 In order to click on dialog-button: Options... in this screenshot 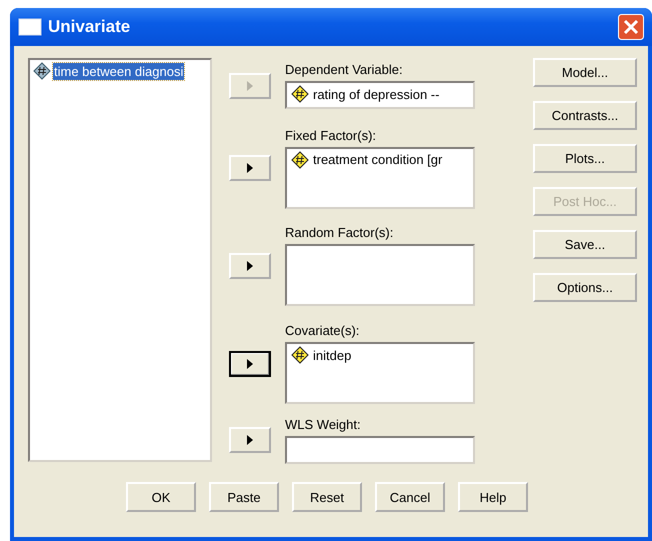, I will do `click(585, 287)`.